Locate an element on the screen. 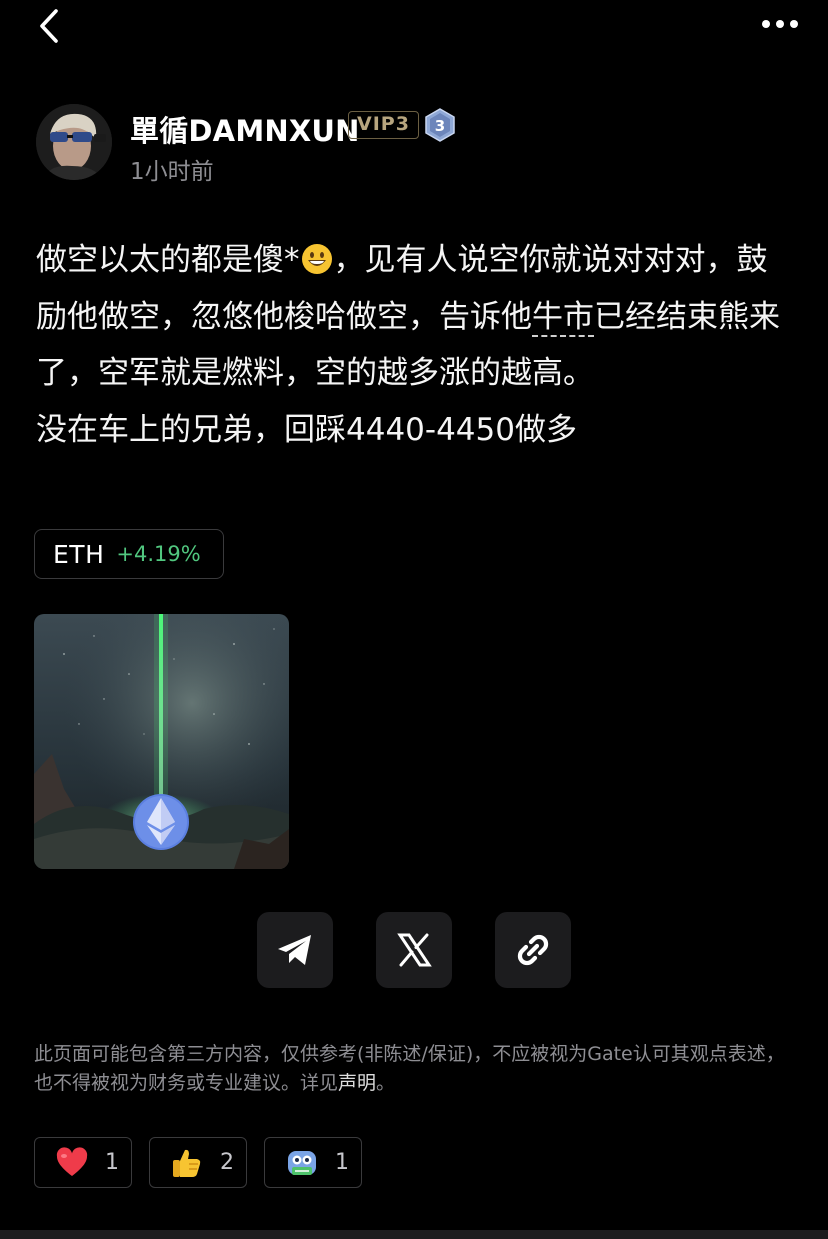  reaction-hodl: 1 is located at coordinates (313, 1162).